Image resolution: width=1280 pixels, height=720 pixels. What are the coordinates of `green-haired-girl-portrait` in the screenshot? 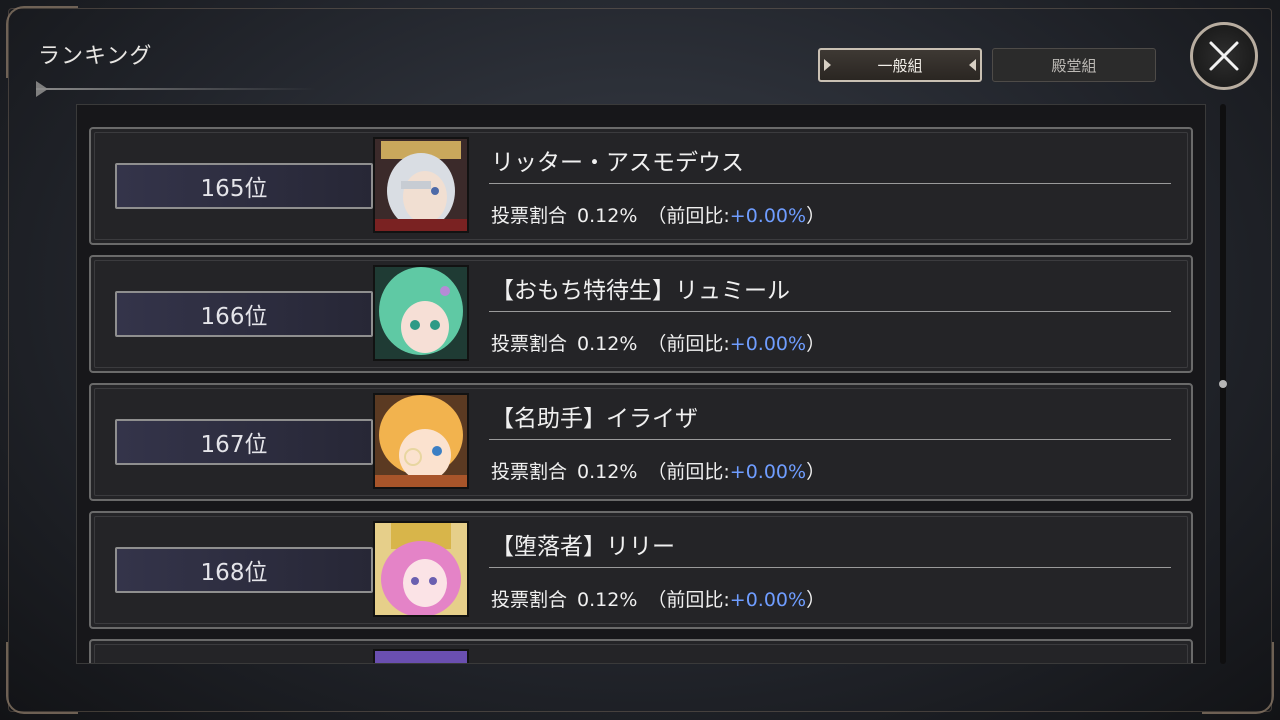 It's located at (421, 313).